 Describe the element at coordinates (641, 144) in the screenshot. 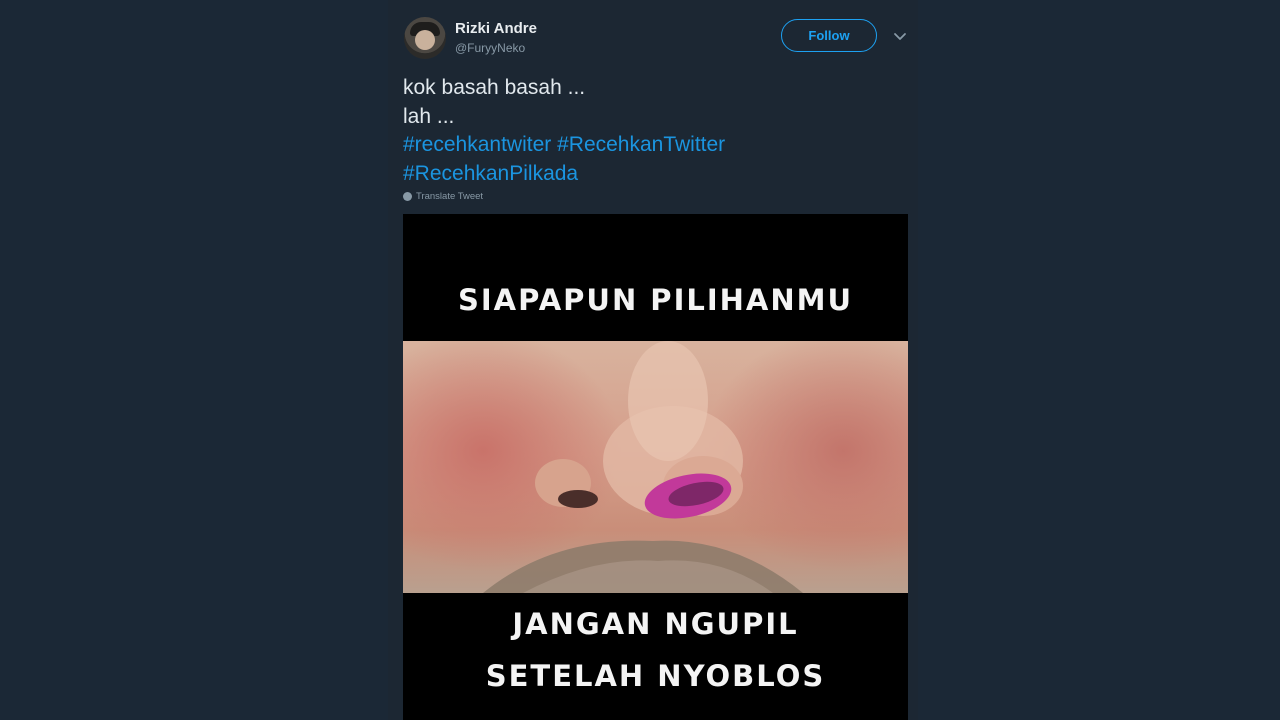

I see `hashtag-link: #RecehkanTwitter` at that location.